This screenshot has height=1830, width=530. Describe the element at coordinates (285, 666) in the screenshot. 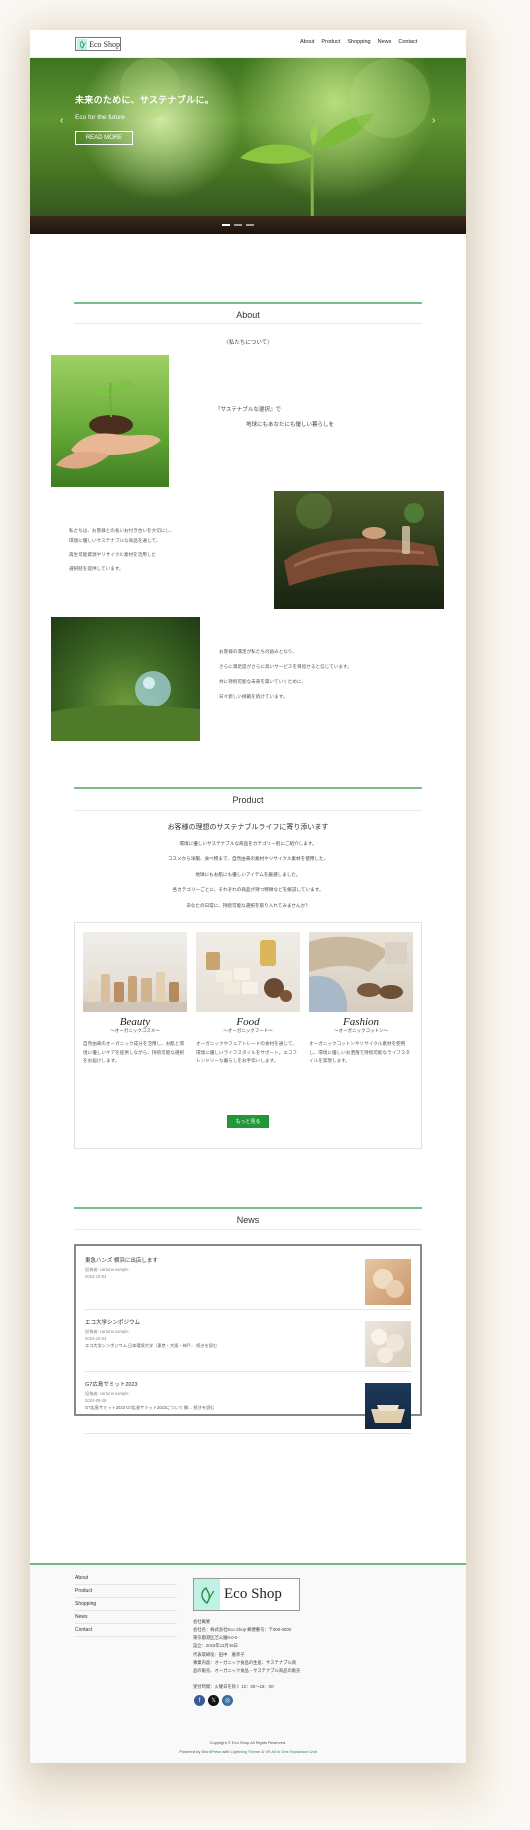

I see `about-block3-line-2: さらに満足度がさらに高いサービスを目指せると信じています。` at that location.